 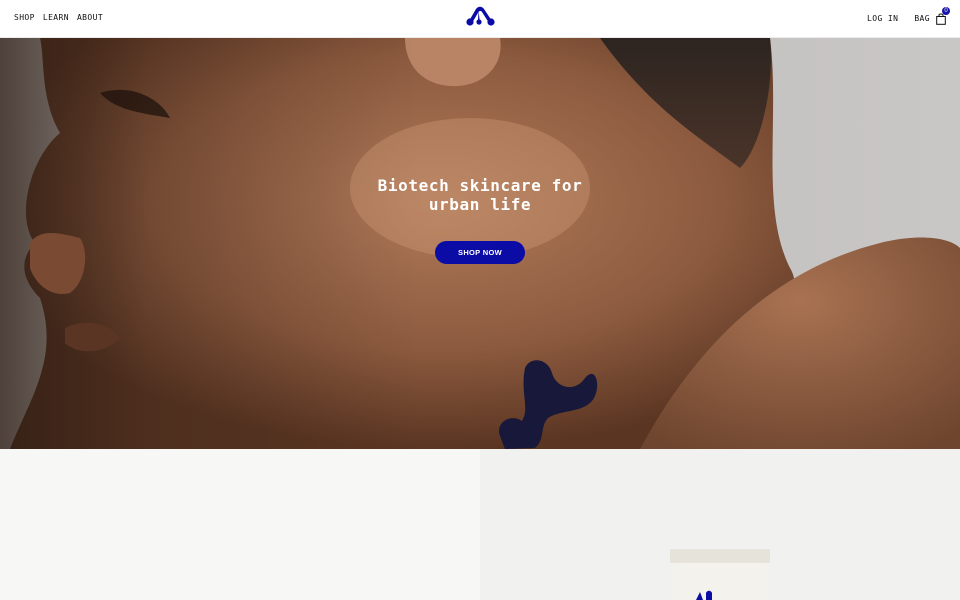 What do you see at coordinates (882, 18) in the screenshot?
I see `login-link: LOG IN` at bounding box center [882, 18].